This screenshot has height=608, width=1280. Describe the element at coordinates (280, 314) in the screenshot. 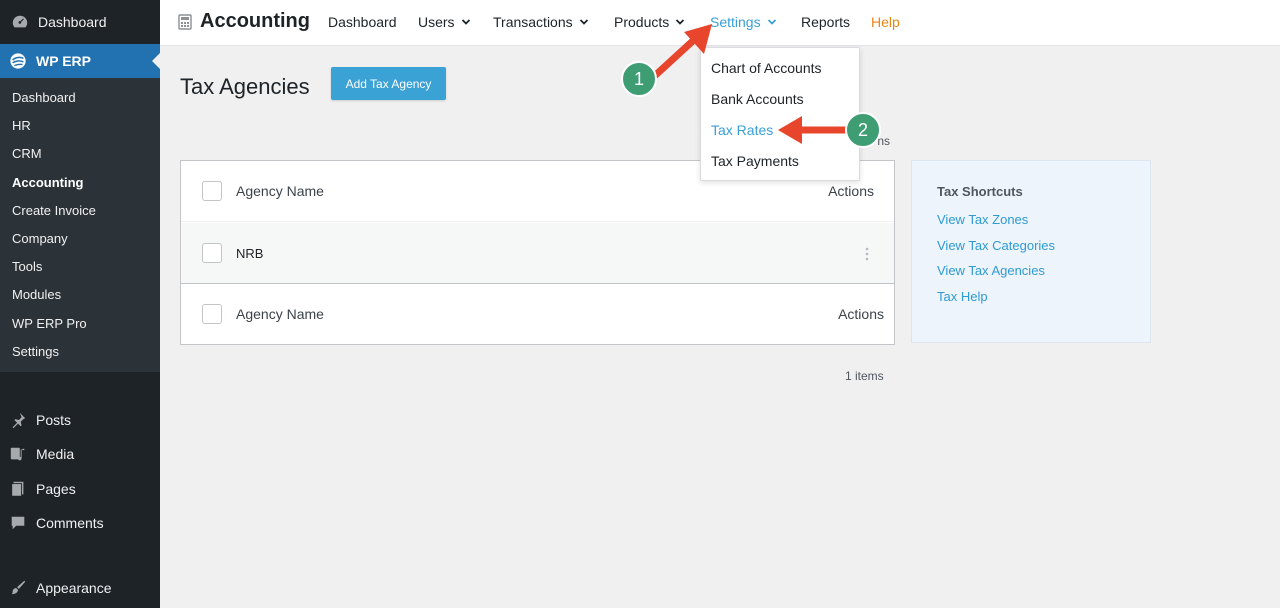

I see `column-footer-agency-name: Agency Name` at that location.